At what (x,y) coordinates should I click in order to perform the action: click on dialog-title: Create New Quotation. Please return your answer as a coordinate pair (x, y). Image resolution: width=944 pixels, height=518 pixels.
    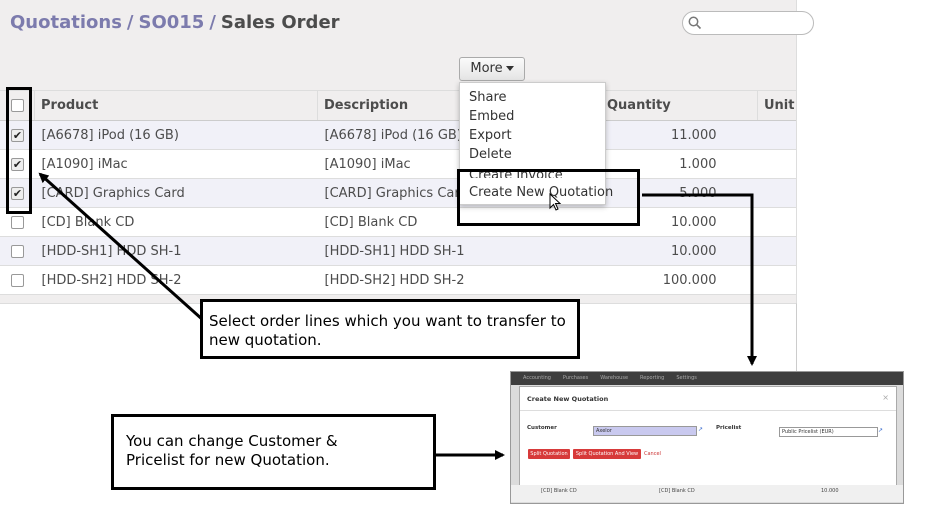
    Looking at the image, I should click on (568, 399).